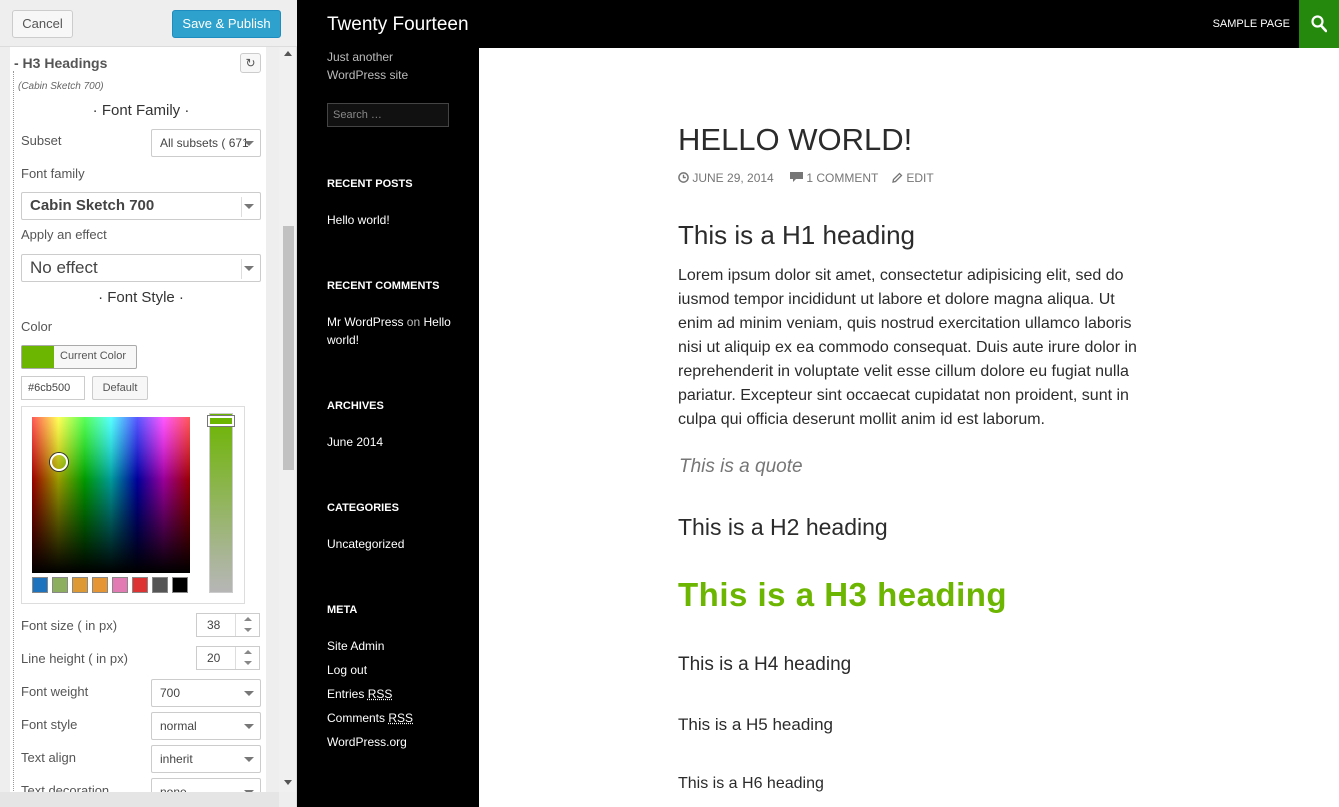 This screenshot has height=807, width=1339. I want to click on default-color-button: Default, so click(120, 388).